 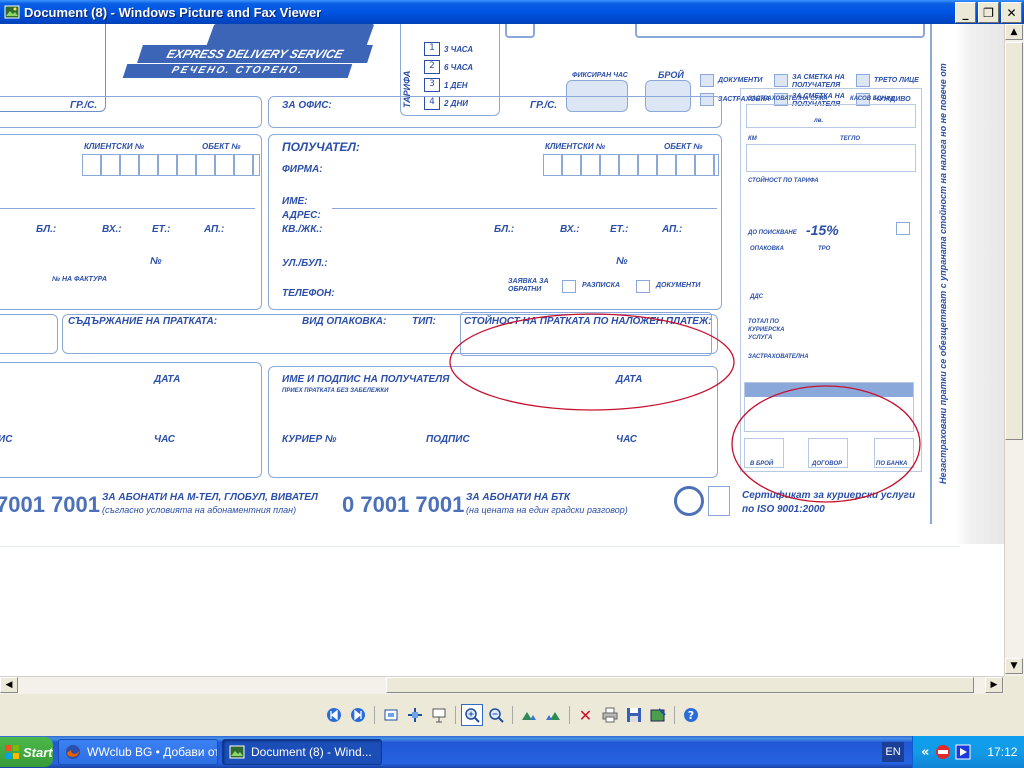 I want to click on minimize-button: _, so click(x=965, y=12).